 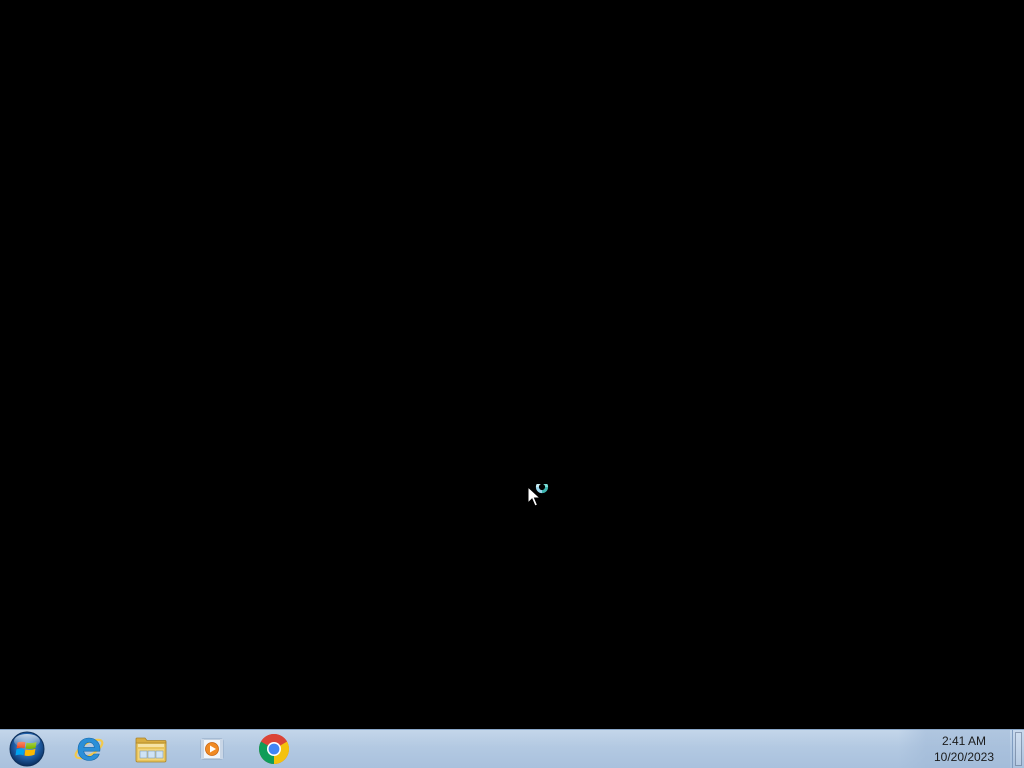 I want to click on taskbar-media-player, so click(x=212, y=749).